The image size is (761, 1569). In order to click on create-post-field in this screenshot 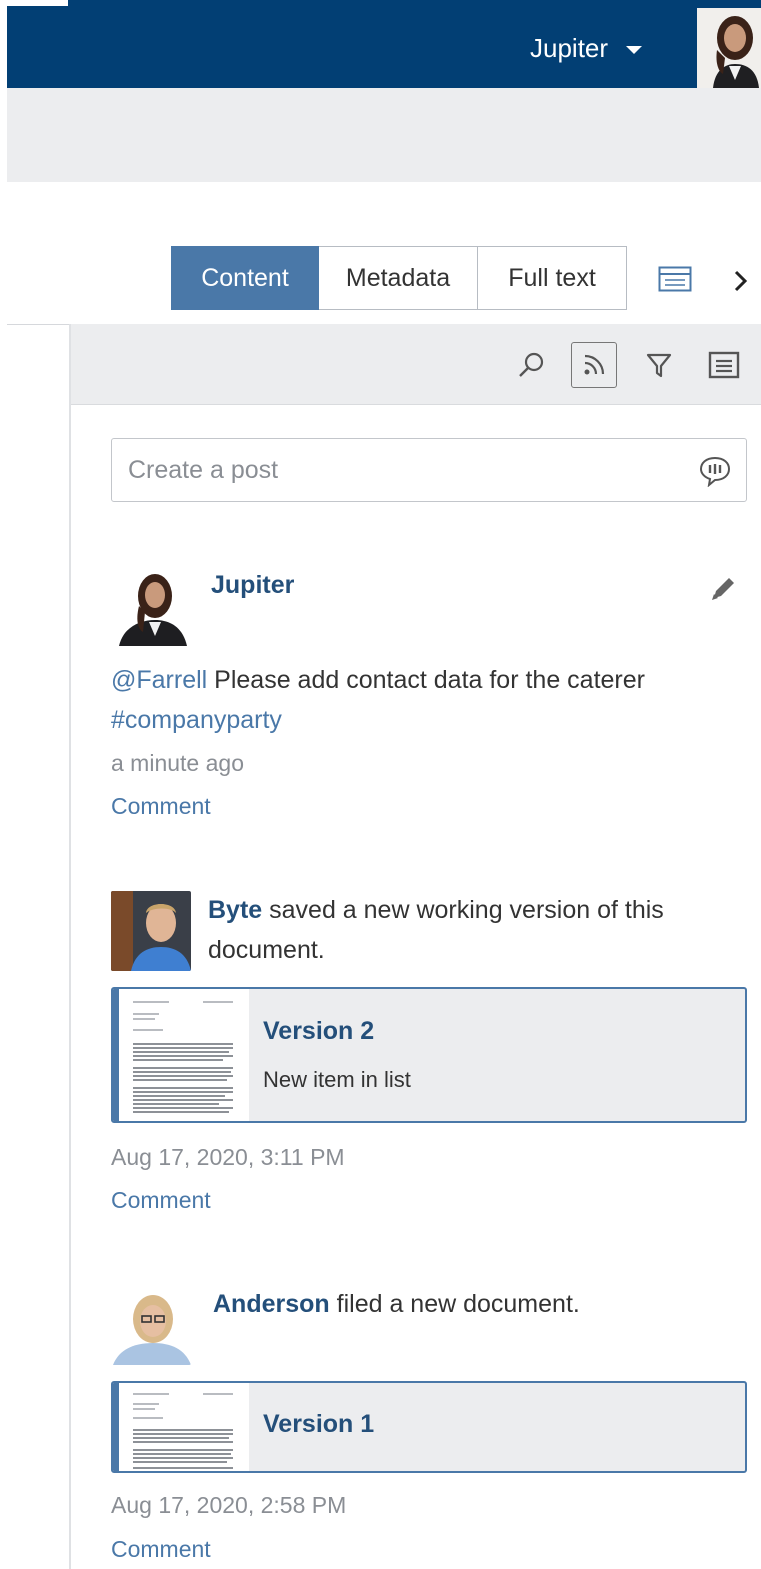, I will do `click(429, 470)`.